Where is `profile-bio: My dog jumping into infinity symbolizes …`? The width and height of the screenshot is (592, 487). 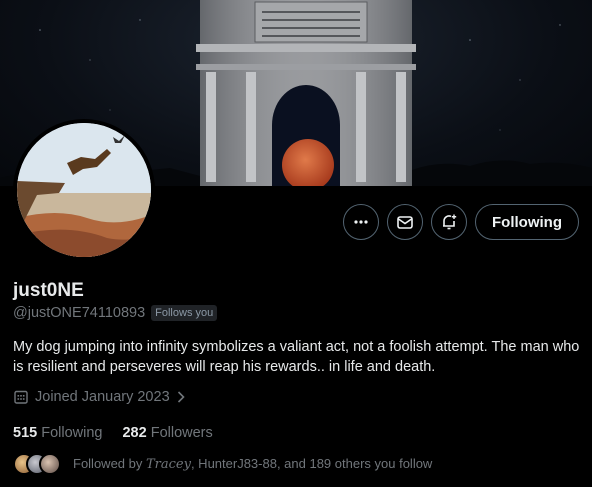 profile-bio: My dog jumping into infinity symbolizes … is located at coordinates (296, 357).